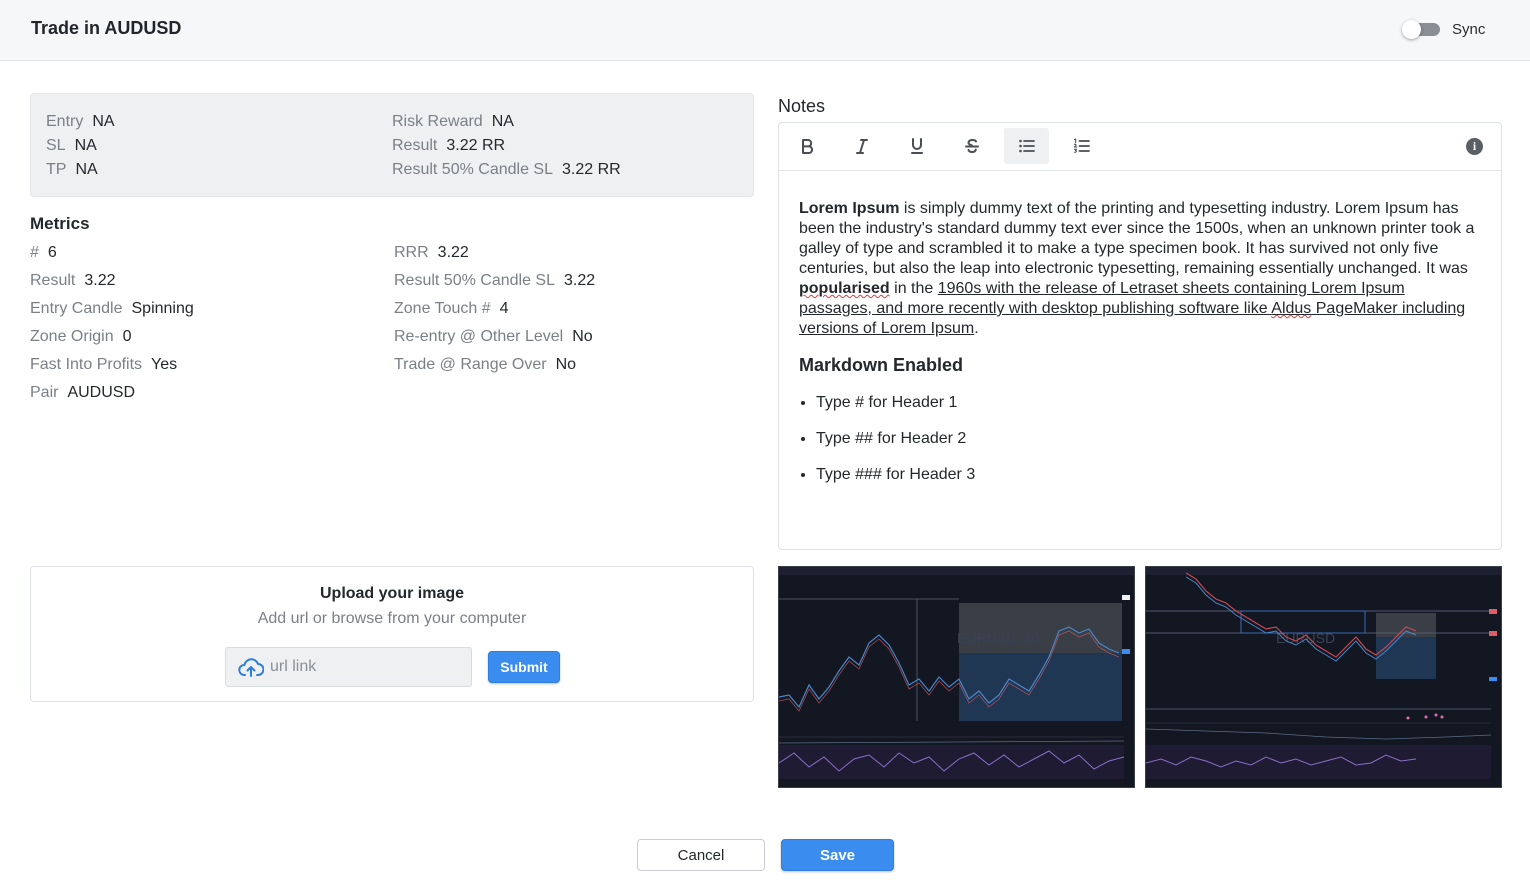  I want to click on bullet-list-icon, so click(1026, 146).